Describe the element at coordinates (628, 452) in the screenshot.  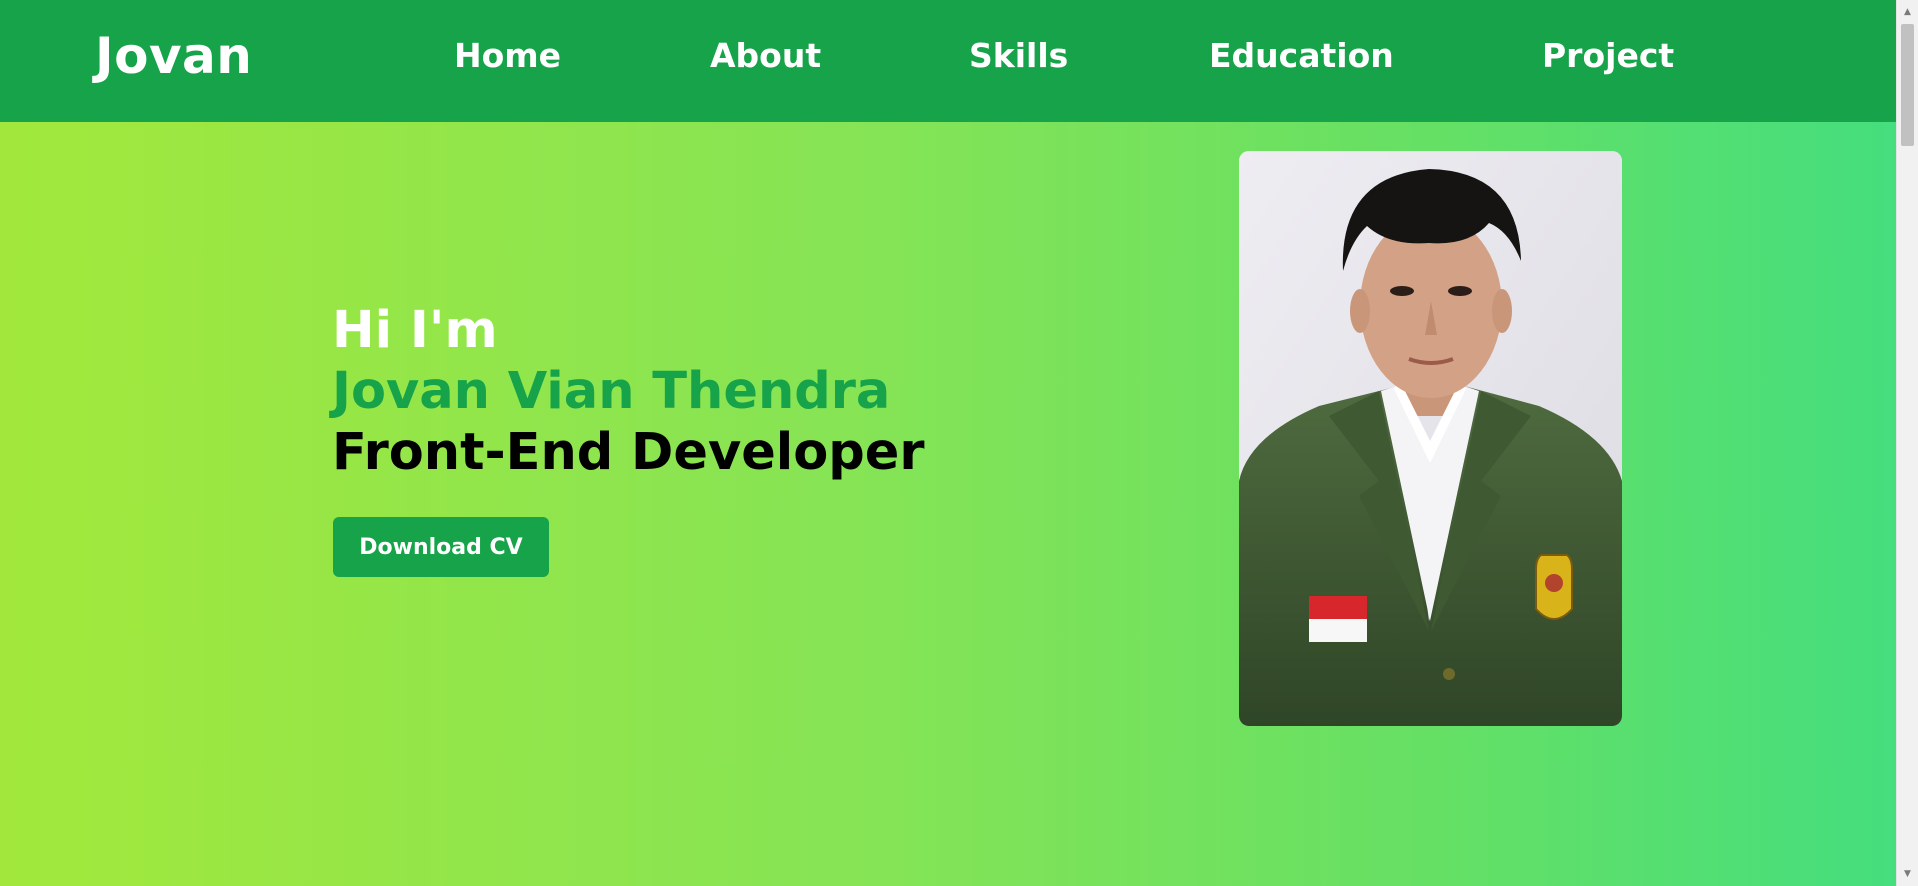
I see `hero-role: Front-End Developer` at that location.